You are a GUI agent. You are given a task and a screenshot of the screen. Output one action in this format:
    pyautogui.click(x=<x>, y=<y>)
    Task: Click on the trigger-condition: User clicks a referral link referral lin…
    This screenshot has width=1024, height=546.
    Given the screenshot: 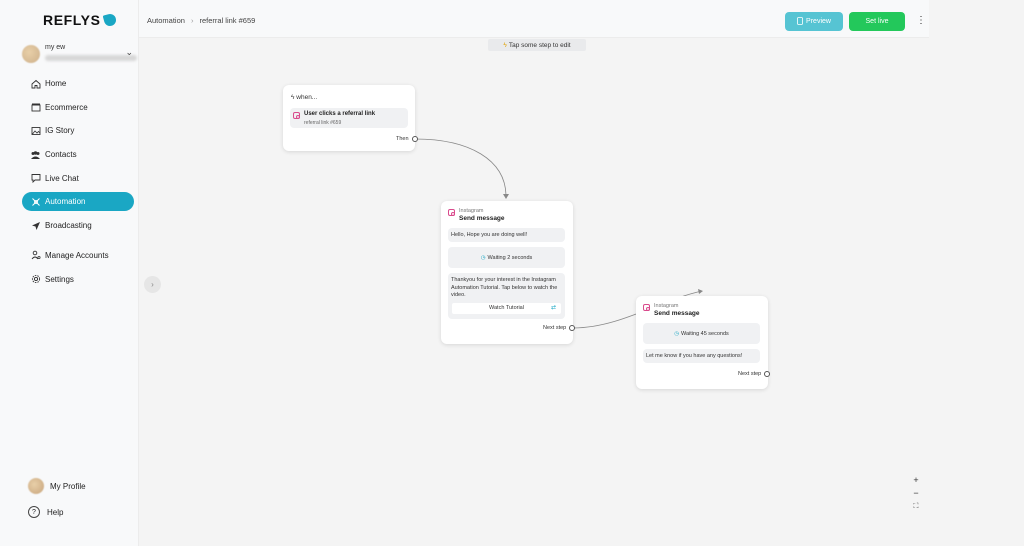 What is the action you would take?
    pyautogui.click(x=349, y=118)
    